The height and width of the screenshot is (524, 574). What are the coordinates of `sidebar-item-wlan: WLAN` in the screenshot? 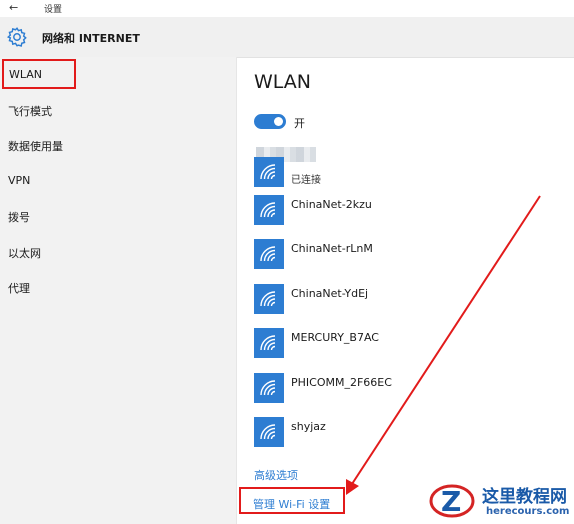 It's located at (39, 74).